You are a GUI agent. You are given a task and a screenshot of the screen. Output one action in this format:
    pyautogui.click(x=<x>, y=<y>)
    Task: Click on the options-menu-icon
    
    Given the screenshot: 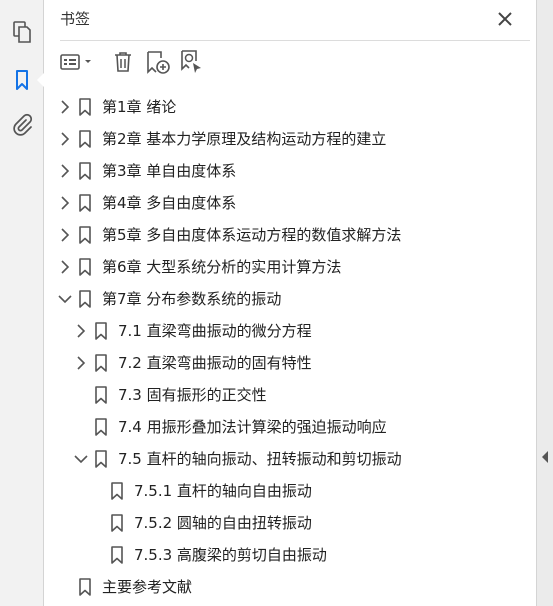 What is the action you would take?
    pyautogui.click(x=75, y=62)
    